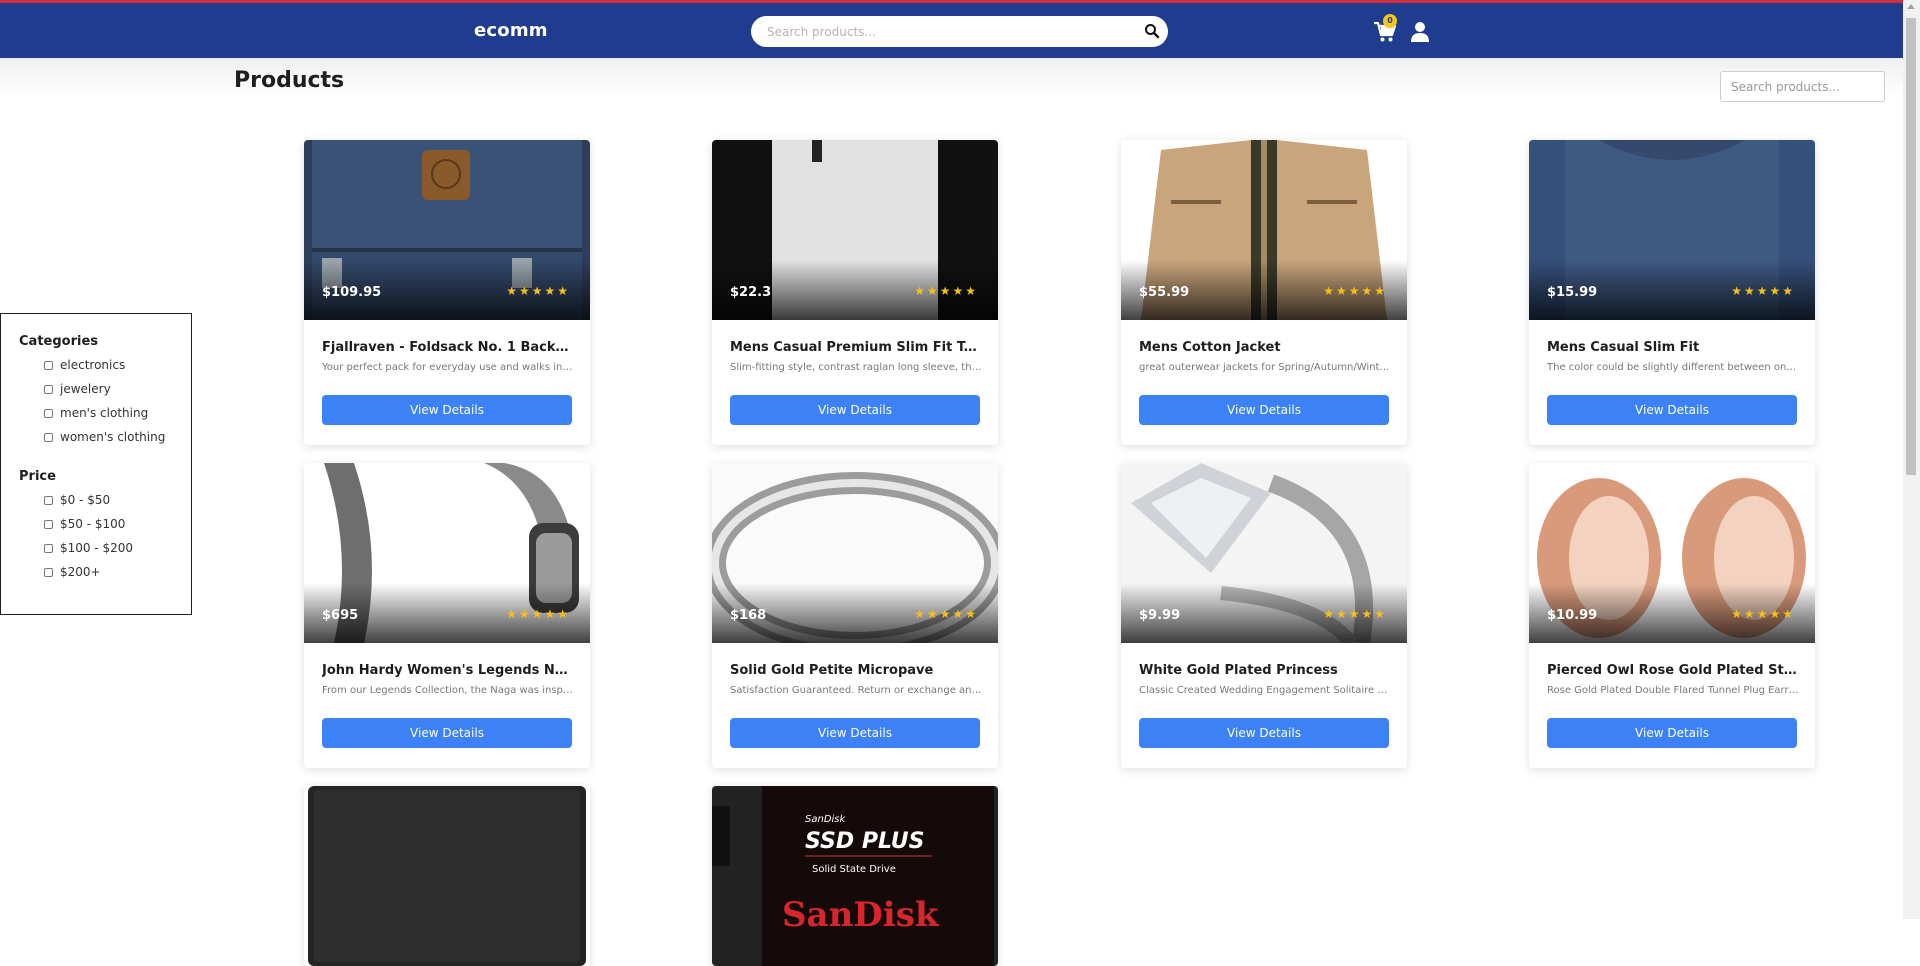 Image resolution: width=1920 pixels, height=966 pixels. I want to click on scroll-up-arrow-icon, so click(1911, 6).